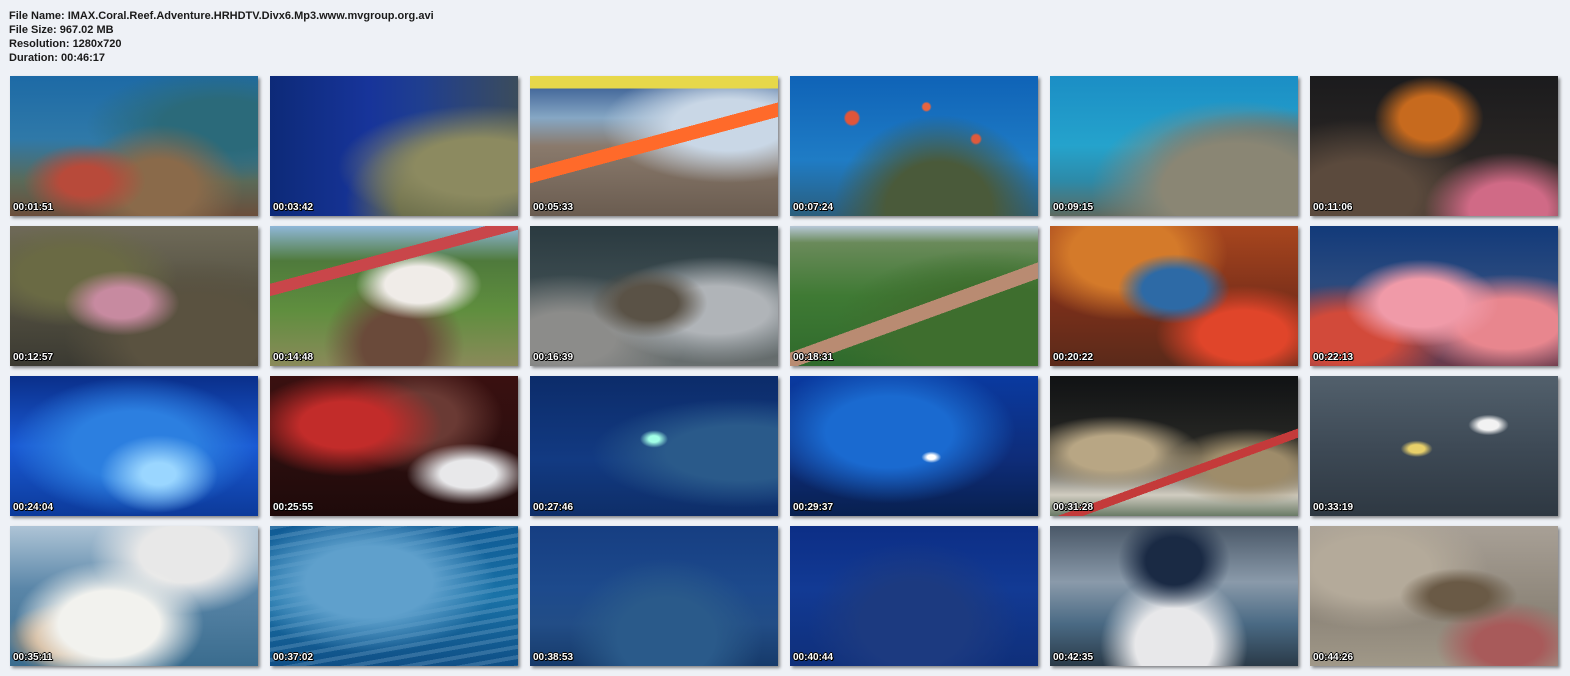 Image resolution: width=1570 pixels, height=676 pixels. What do you see at coordinates (293, 207) in the screenshot?
I see `timestamp: 00:03:42` at bounding box center [293, 207].